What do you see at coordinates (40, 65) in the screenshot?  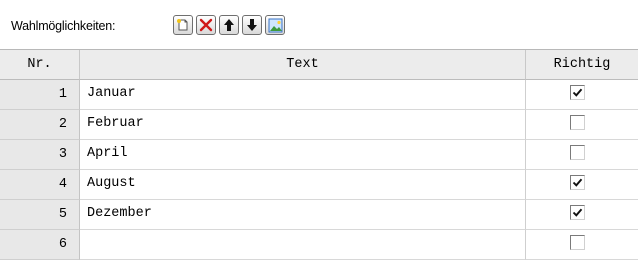 I see `column-header-nr: Nr.` at bounding box center [40, 65].